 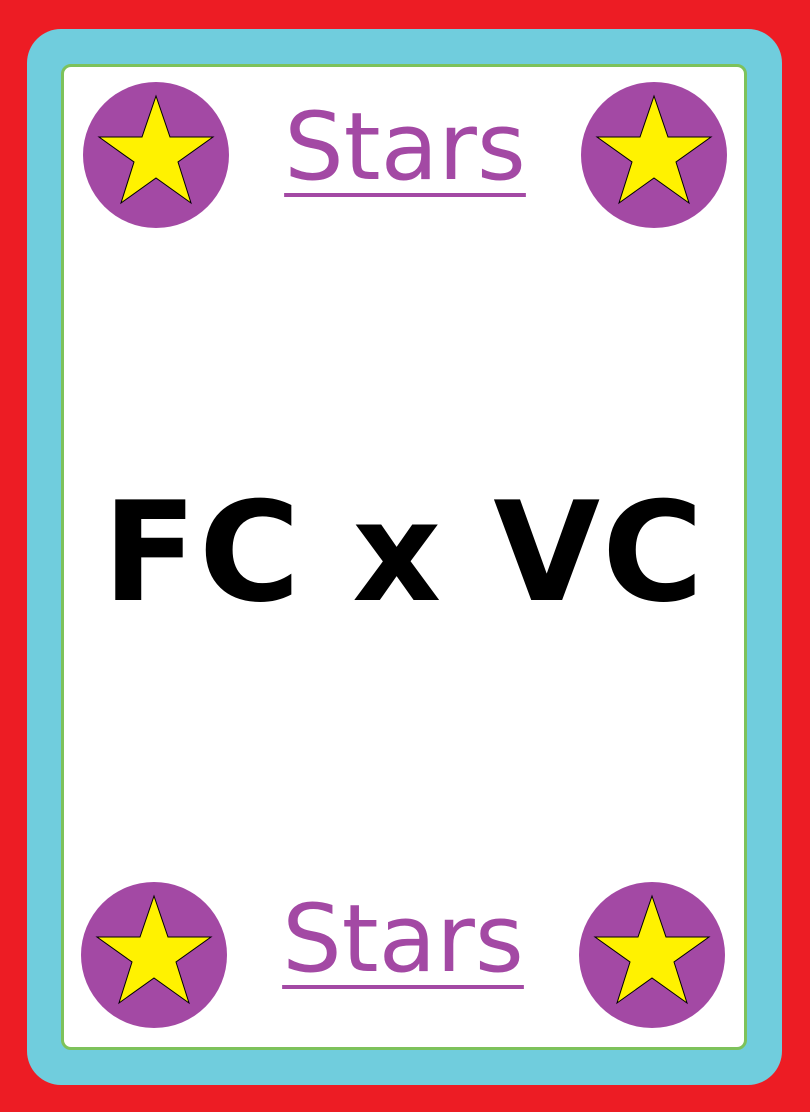 I want to click on star-badge-top-left, so click(x=156, y=155).